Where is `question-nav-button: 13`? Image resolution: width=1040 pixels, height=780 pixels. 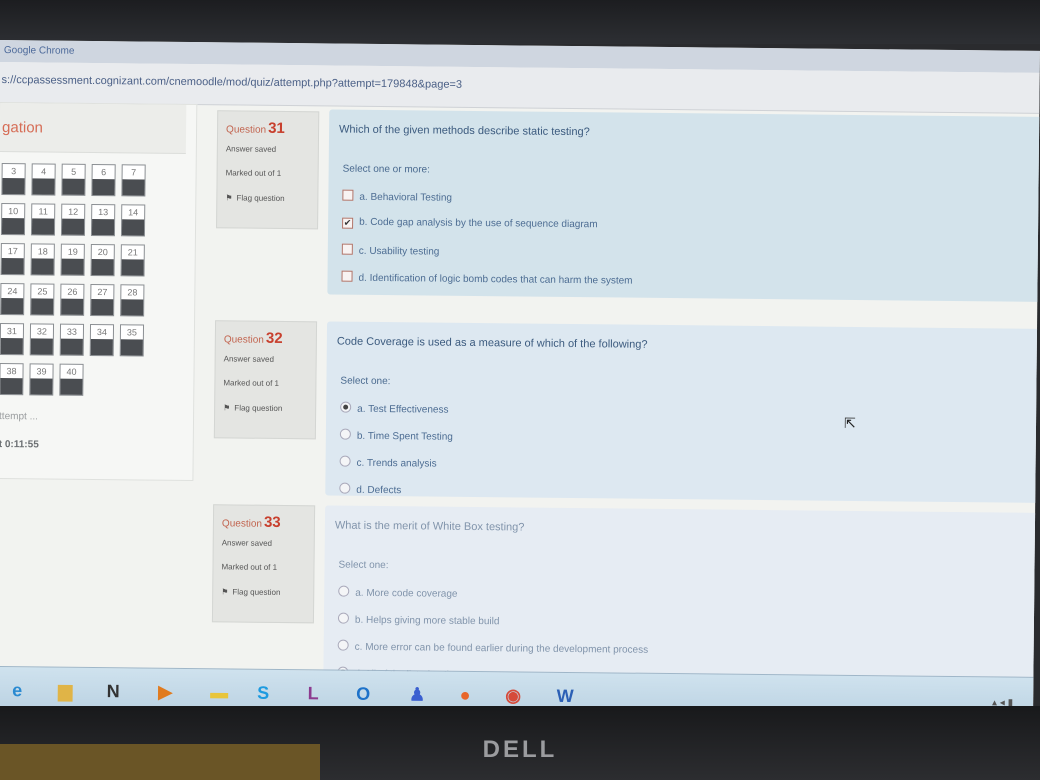 question-nav-button: 13 is located at coordinates (103, 220).